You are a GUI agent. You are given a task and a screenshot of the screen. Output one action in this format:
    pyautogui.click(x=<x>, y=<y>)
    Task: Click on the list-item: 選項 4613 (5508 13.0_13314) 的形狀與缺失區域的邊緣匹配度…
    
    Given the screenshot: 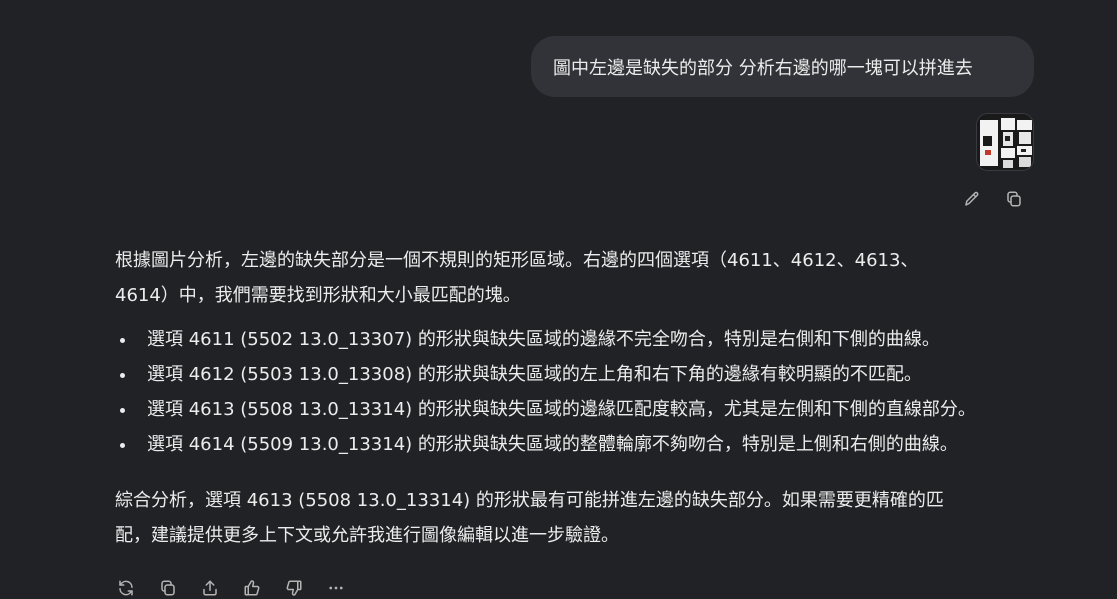 What is the action you would take?
    pyautogui.click(x=580, y=409)
    